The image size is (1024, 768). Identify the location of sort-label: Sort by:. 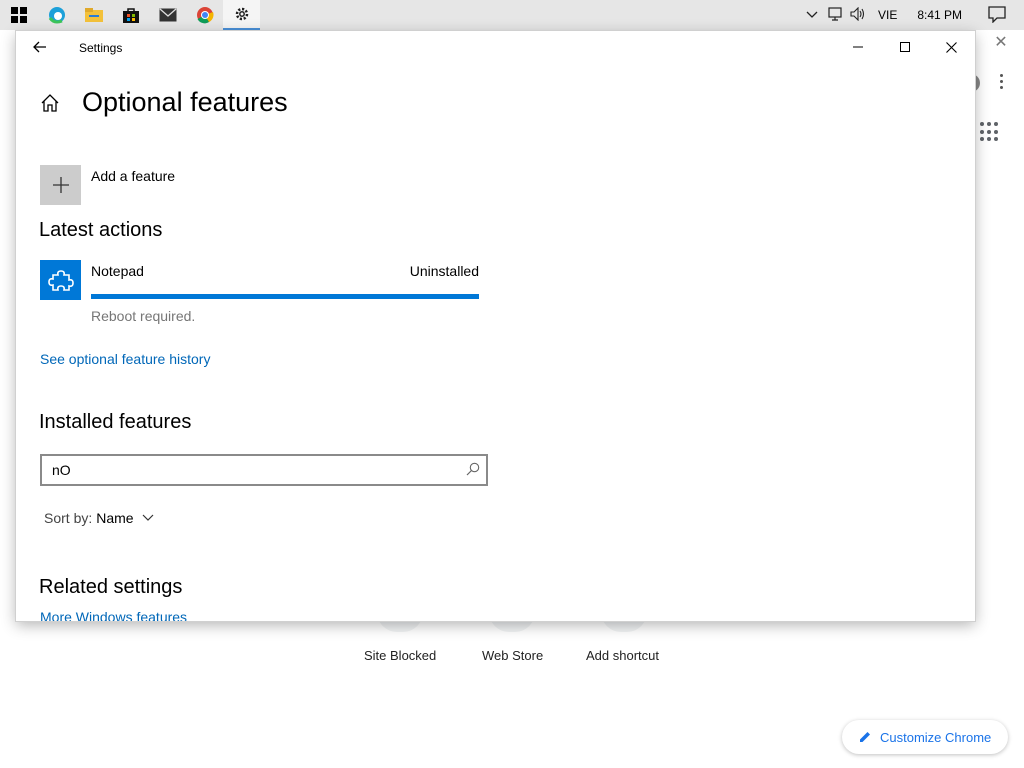
(68, 518).